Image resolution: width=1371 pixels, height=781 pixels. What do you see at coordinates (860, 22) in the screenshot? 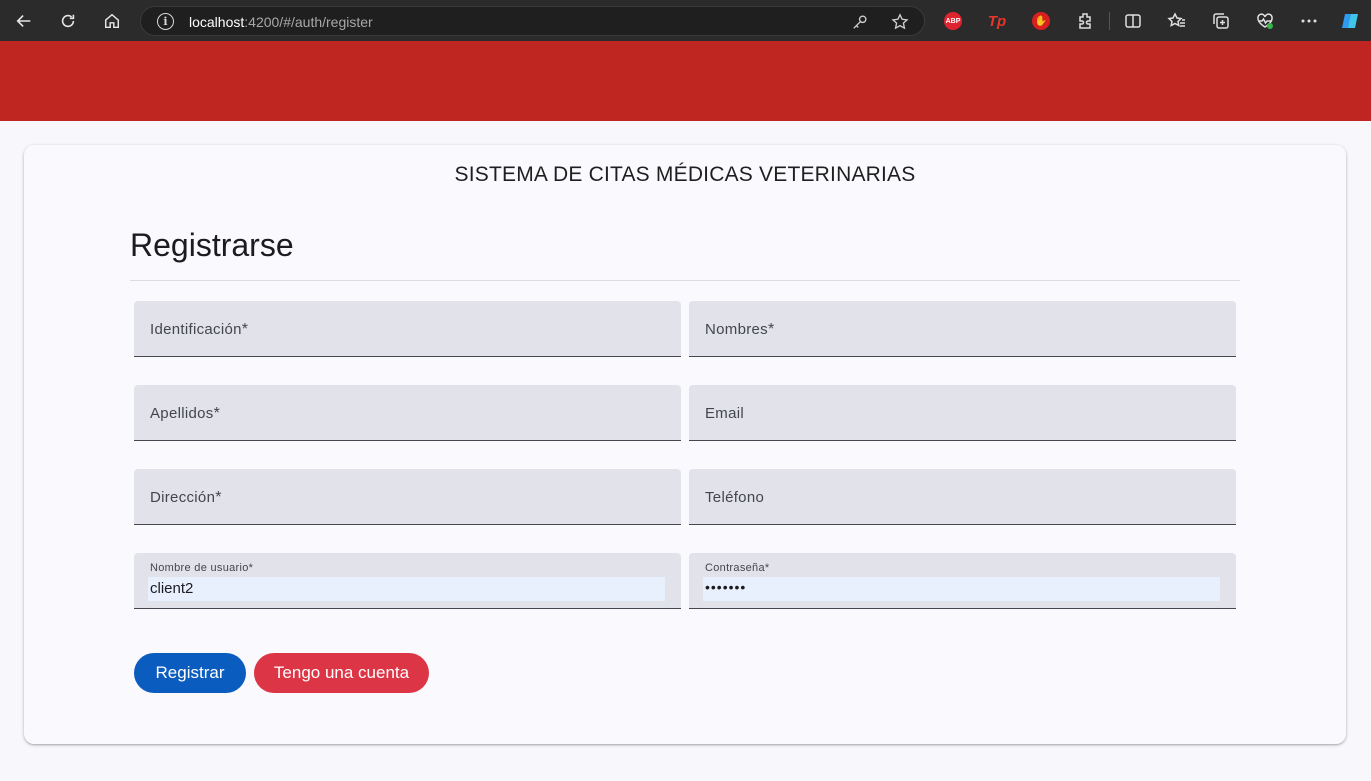
I see `key-icon` at bounding box center [860, 22].